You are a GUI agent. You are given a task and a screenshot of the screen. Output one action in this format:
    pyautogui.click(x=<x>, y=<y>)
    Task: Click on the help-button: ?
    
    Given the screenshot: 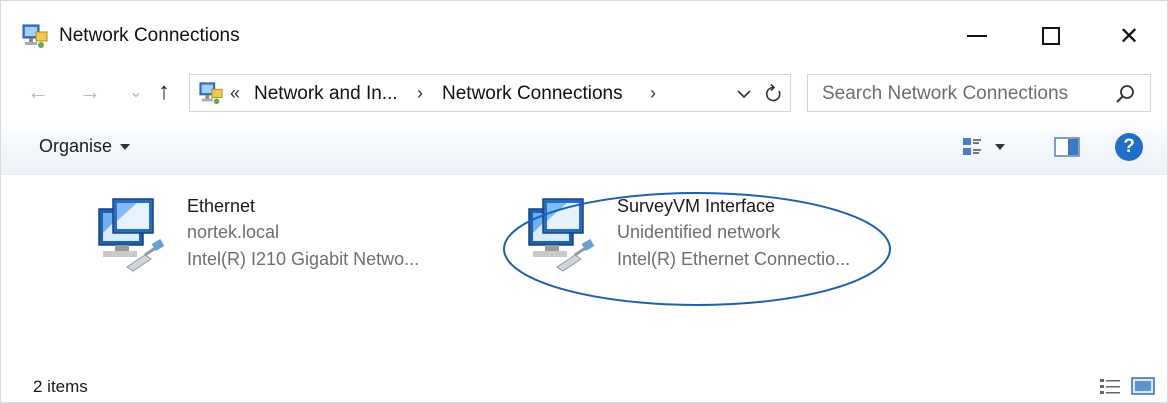 What is the action you would take?
    pyautogui.click(x=1129, y=147)
    